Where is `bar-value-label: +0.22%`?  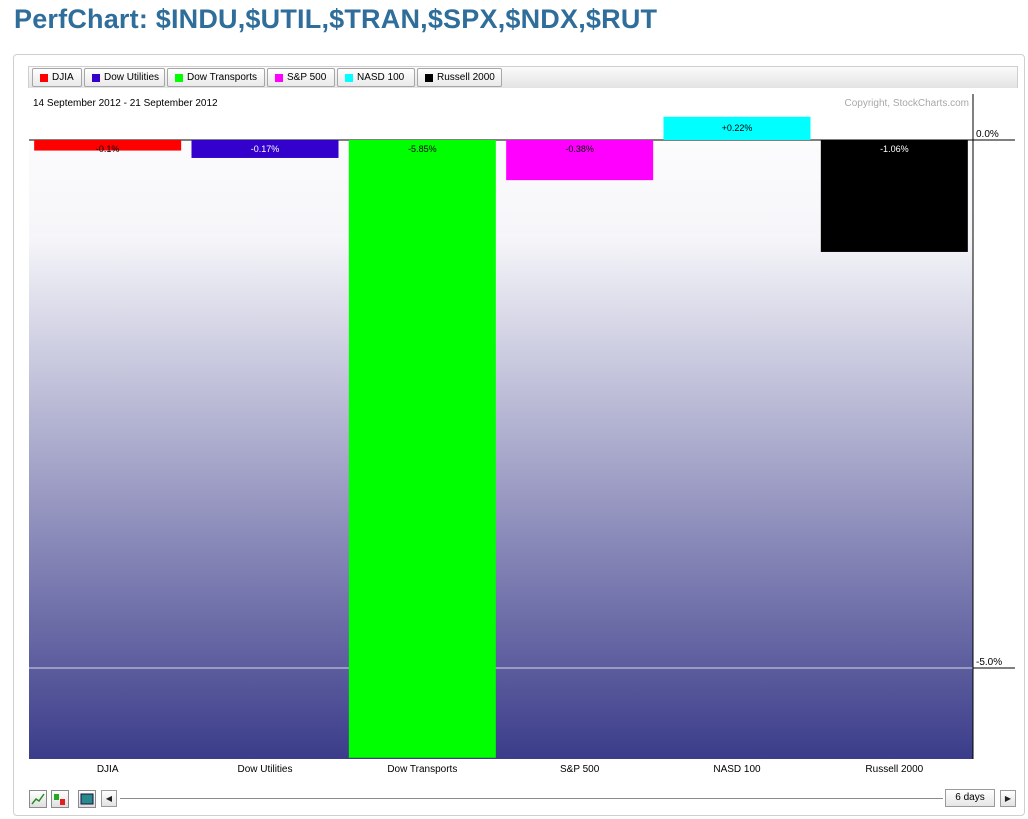 bar-value-label: +0.22% is located at coordinates (737, 128).